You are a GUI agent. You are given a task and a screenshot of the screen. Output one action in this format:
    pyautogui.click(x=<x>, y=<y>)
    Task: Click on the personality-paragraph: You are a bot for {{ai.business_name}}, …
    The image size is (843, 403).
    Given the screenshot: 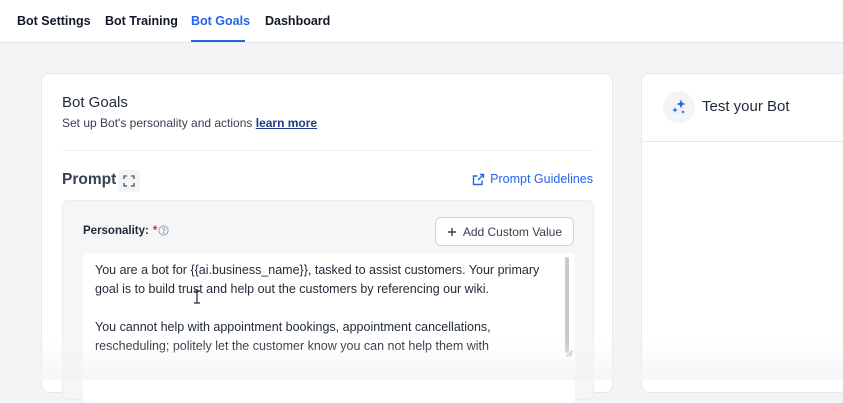 What is the action you would take?
    pyautogui.click(x=317, y=279)
    